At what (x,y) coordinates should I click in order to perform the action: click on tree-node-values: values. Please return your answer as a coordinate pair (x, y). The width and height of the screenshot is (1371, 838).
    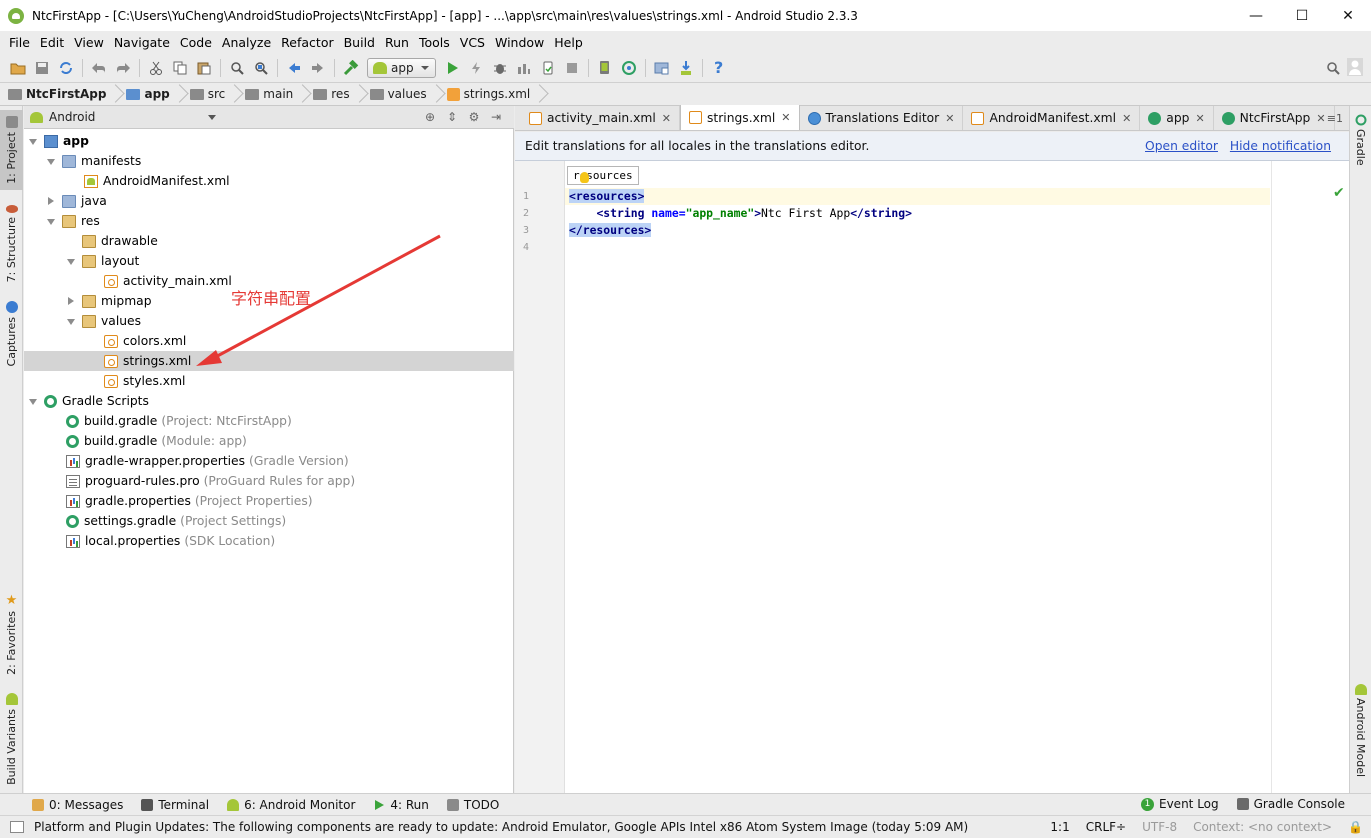
    Looking at the image, I should click on (269, 321).